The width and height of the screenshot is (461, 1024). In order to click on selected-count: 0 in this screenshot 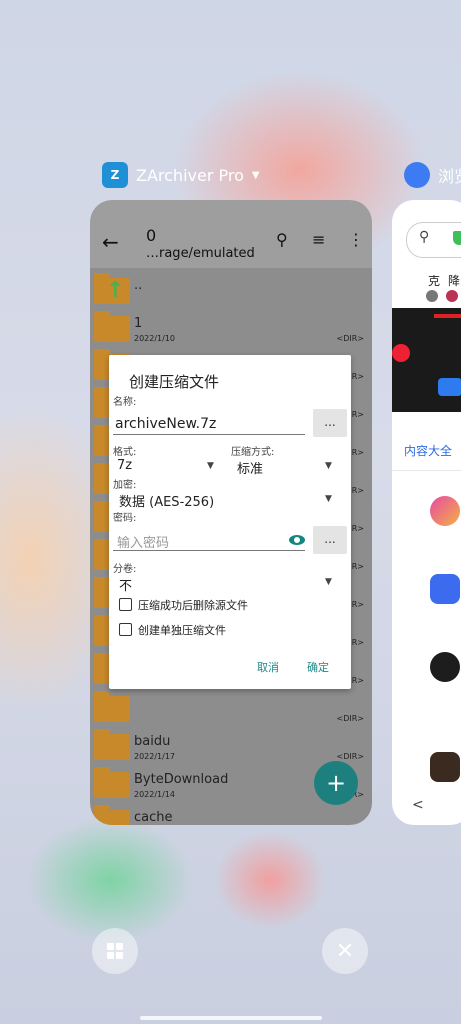, I will do `click(151, 235)`.